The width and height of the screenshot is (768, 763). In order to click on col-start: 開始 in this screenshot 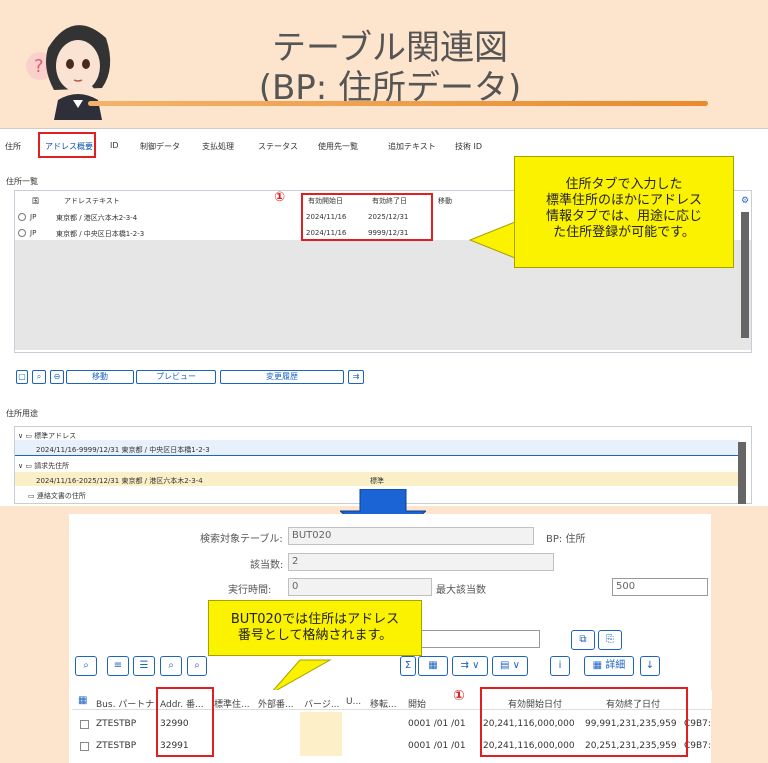, I will do `click(417, 705)`.